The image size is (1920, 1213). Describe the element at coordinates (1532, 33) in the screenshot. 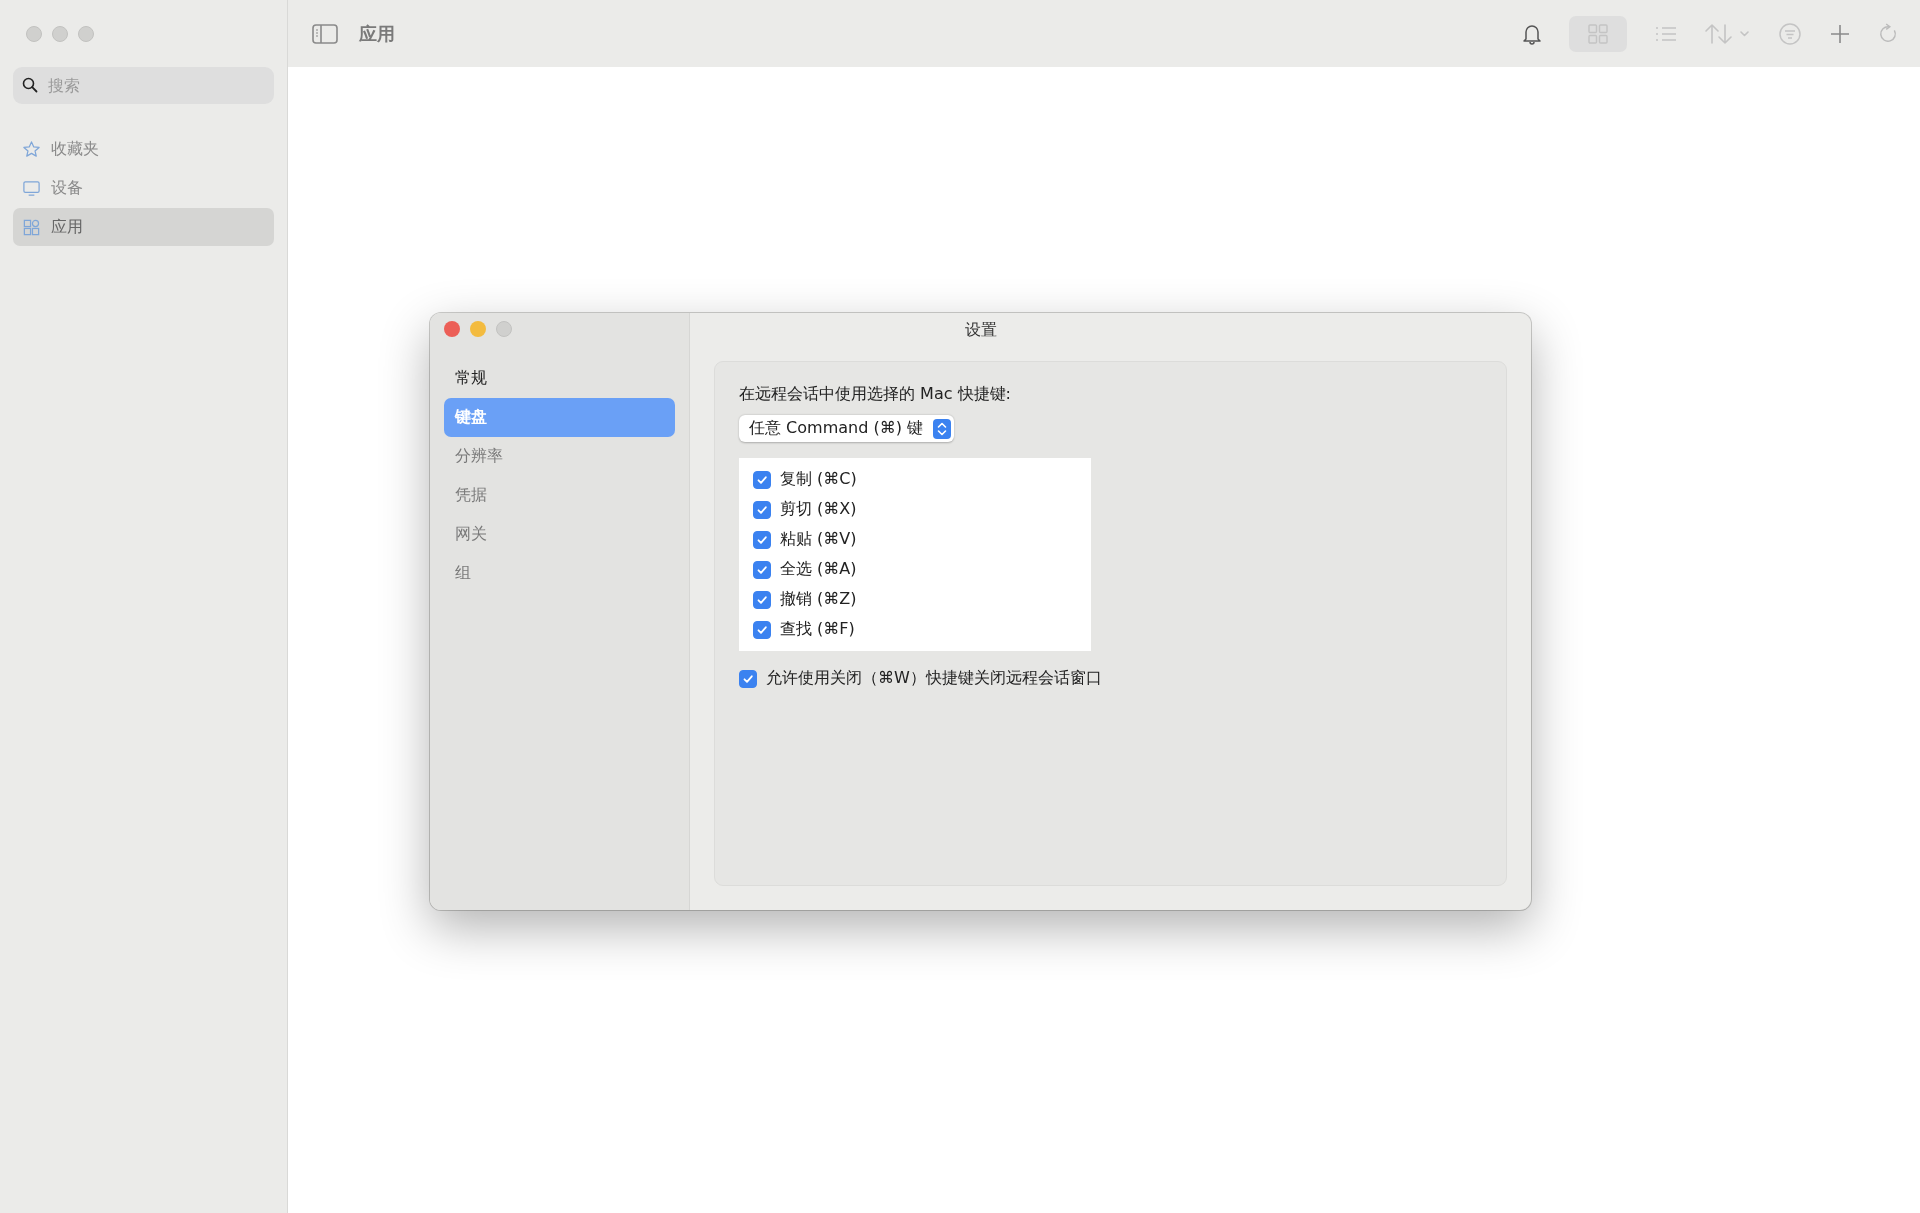

I see `bell-icon` at that location.